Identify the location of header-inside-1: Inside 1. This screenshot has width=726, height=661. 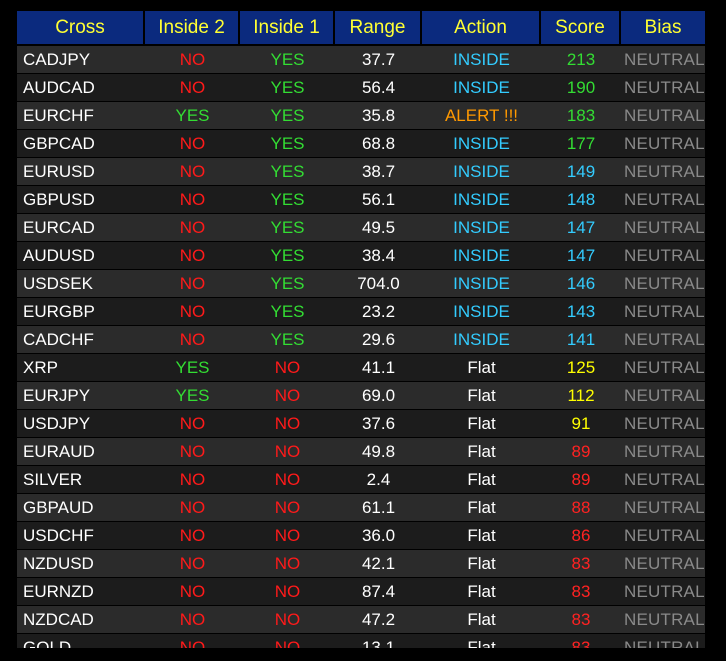
(287, 28).